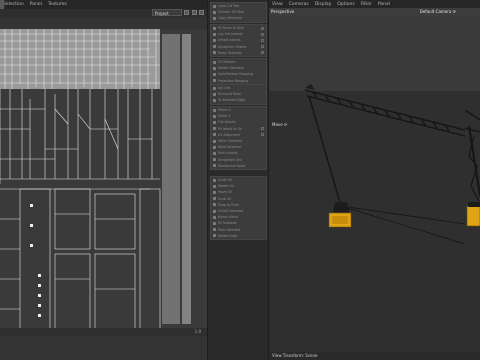 Image resolution: width=480 pixels, height=360 pixels. I want to click on uv-menu-textures: Textures, so click(57, 4).